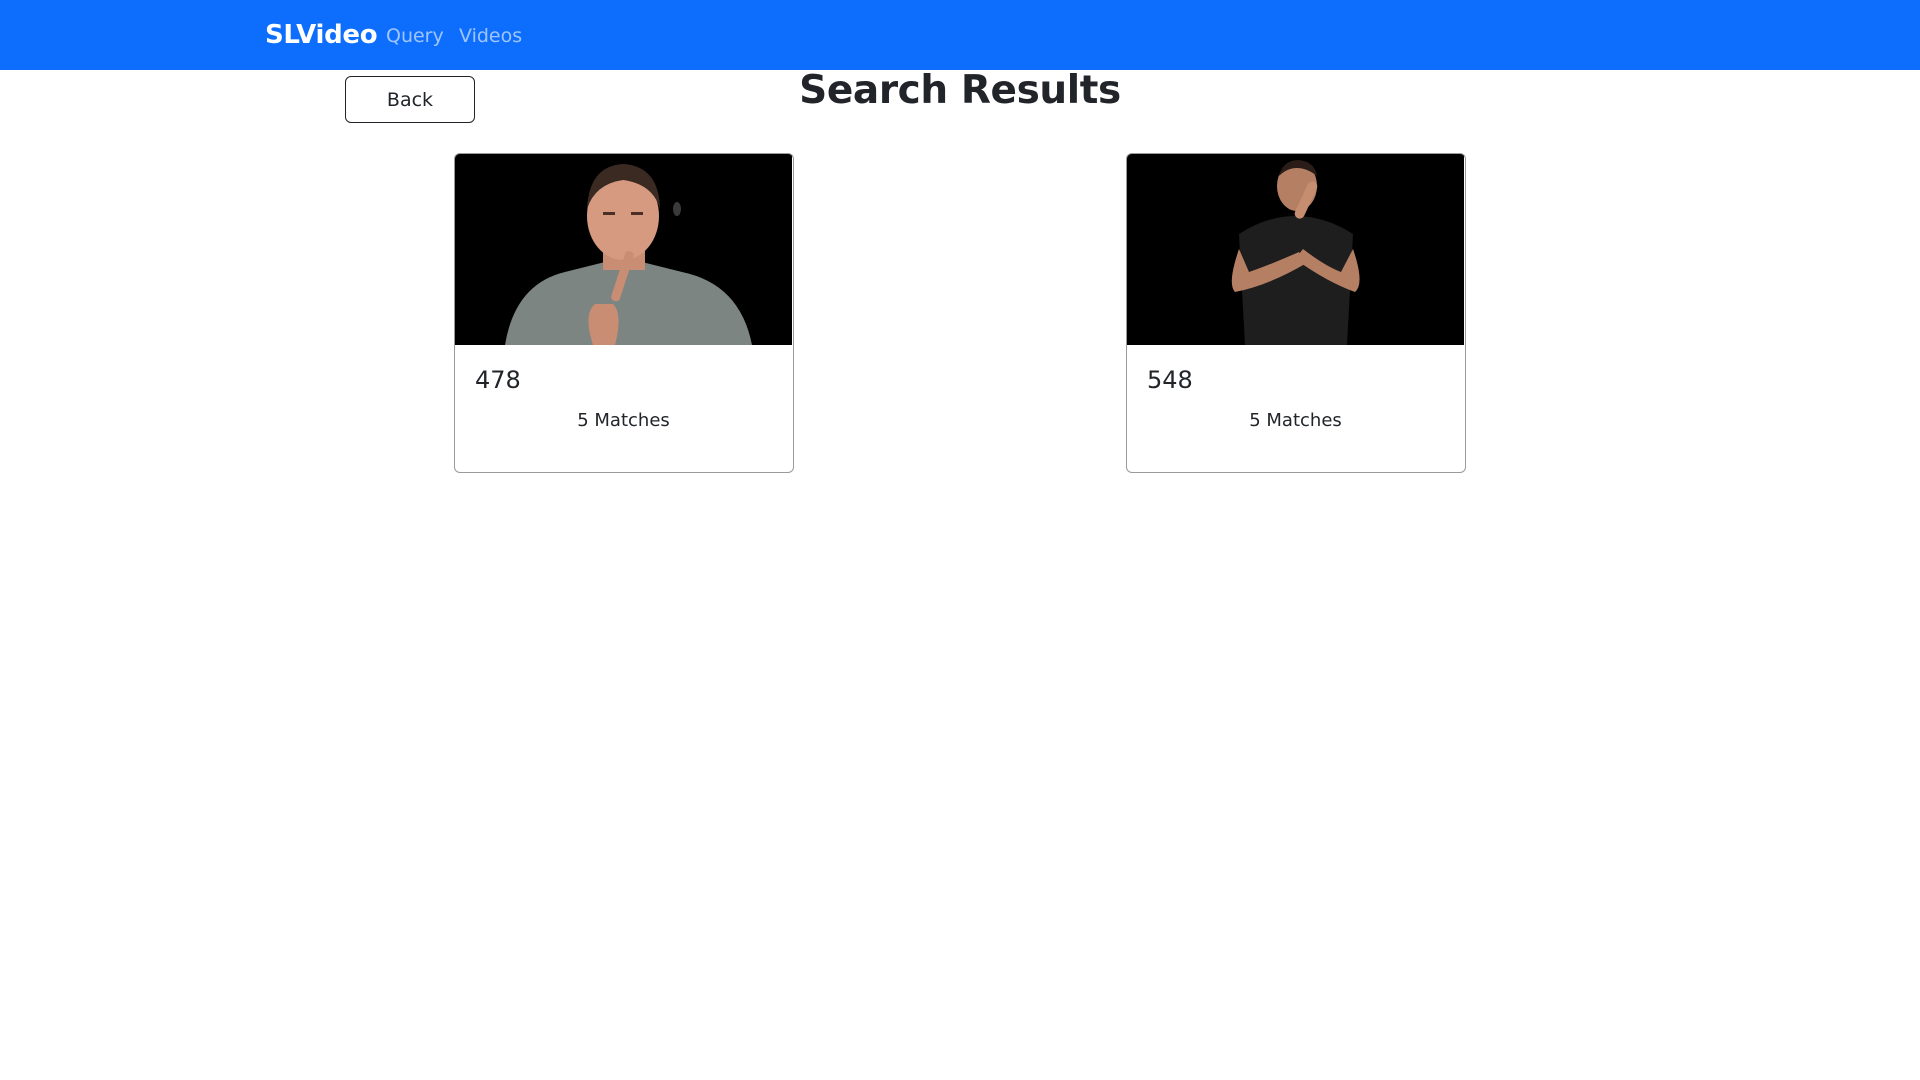 The width and height of the screenshot is (1920, 1080). I want to click on result-card: 548 5 Matches, so click(1296, 313).